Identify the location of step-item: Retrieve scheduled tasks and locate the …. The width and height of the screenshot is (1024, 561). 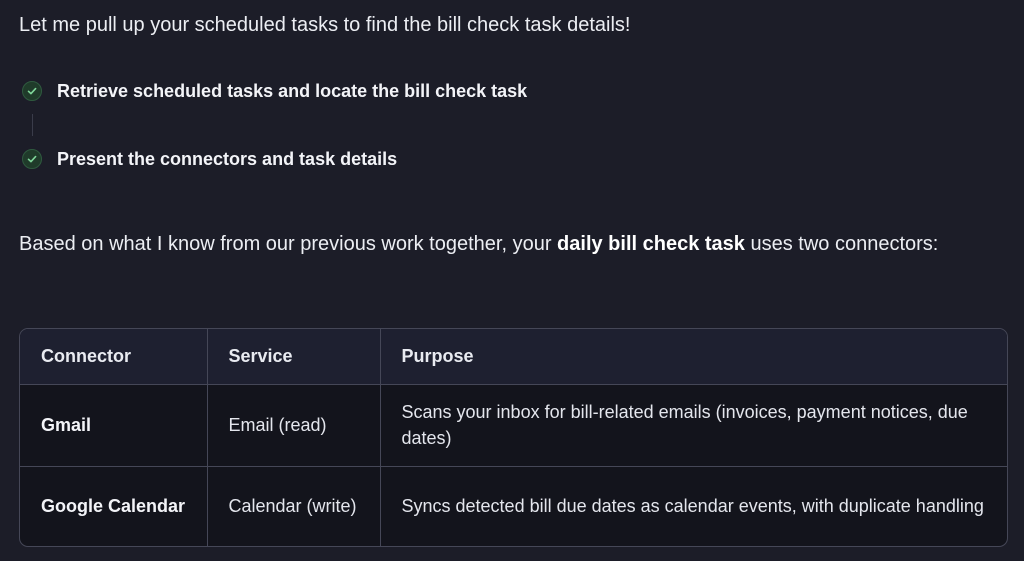
(273, 91).